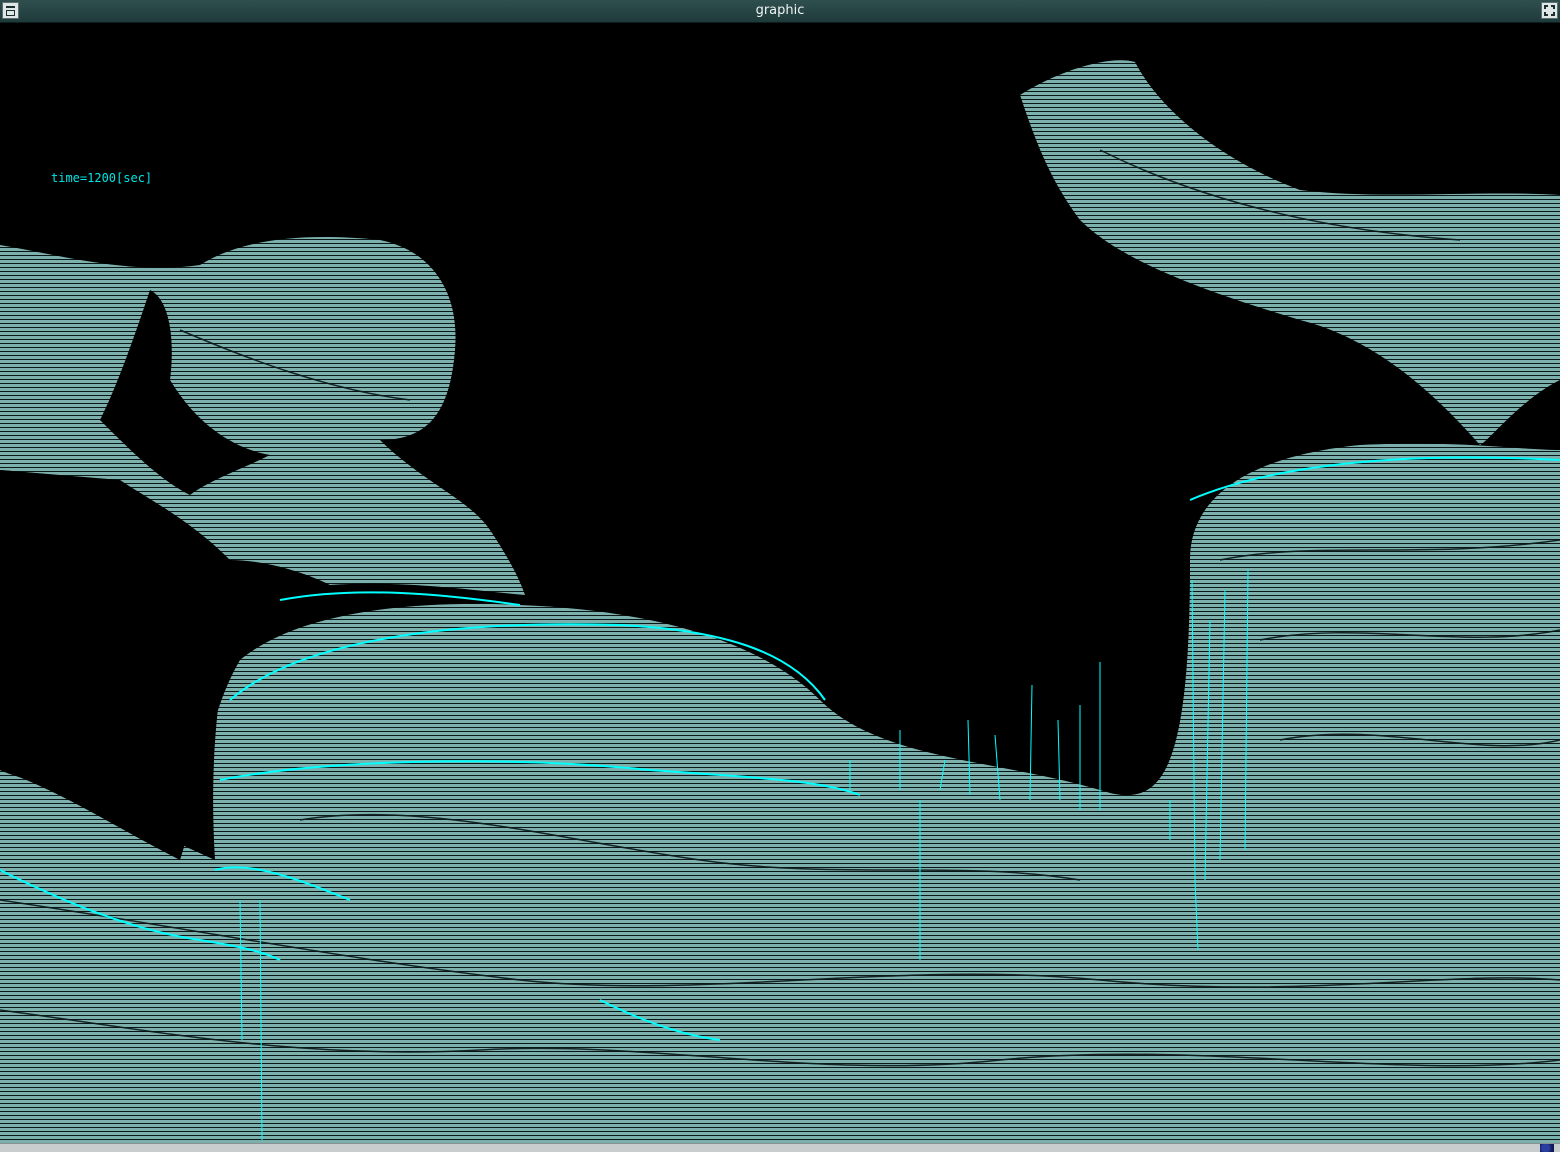 The image size is (1560, 1152). What do you see at coordinates (1290, 253) in the screenshot?
I see `surface-region-top-right` at bounding box center [1290, 253].